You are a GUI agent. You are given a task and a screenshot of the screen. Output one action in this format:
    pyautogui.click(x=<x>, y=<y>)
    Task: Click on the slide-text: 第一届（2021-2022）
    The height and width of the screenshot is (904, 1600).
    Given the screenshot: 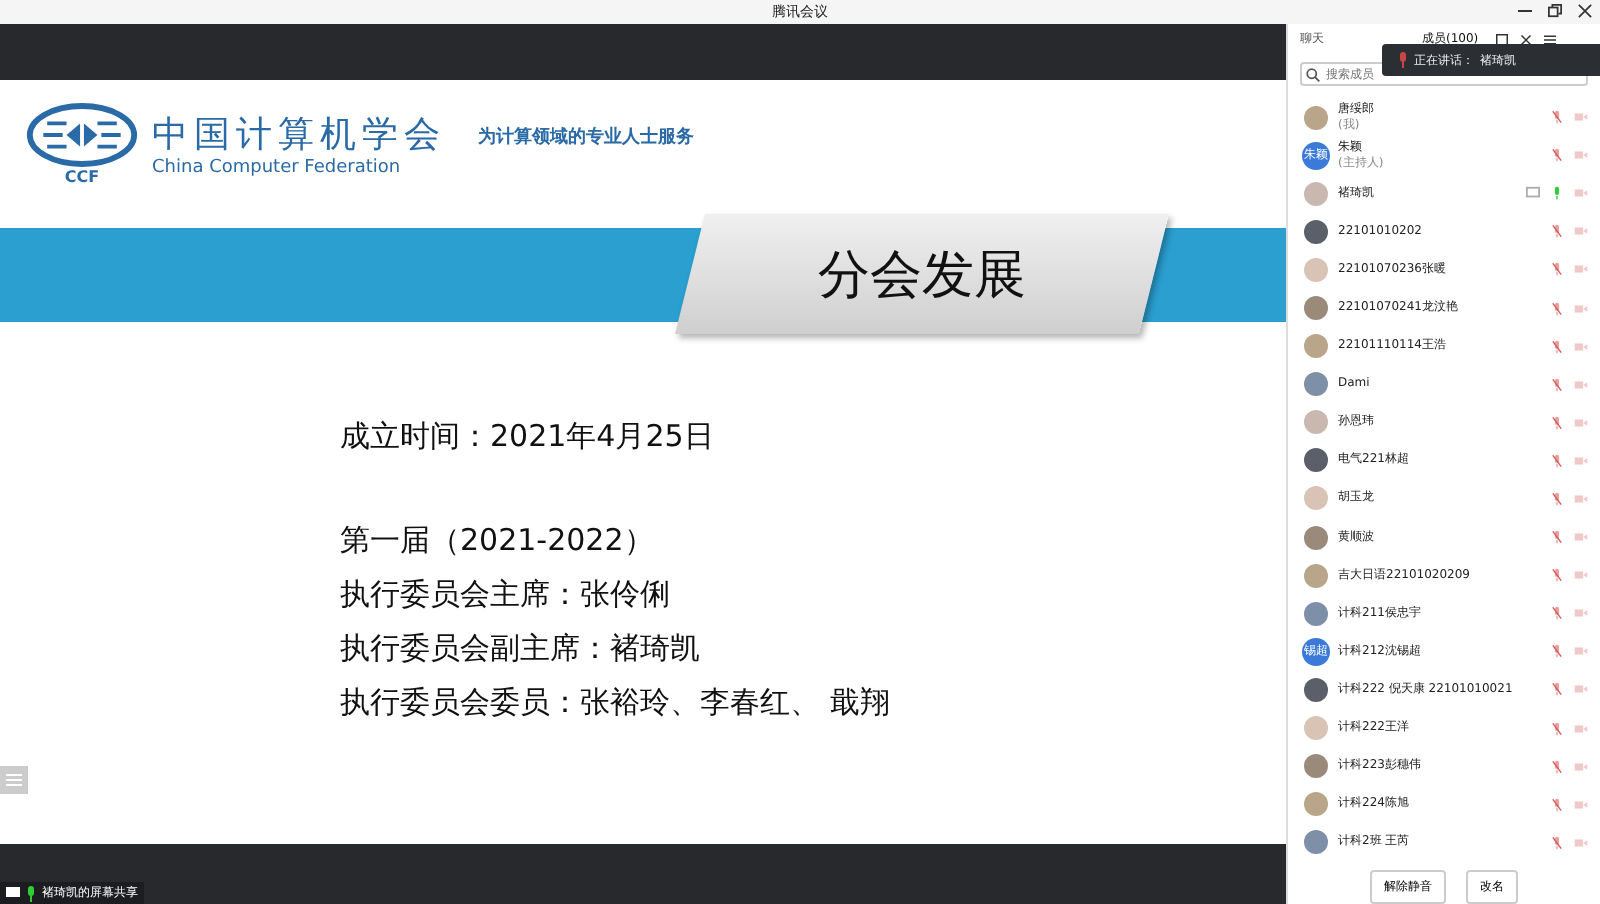 What is the action you would take?
    pyautogui.click(x=498, y=541)
    